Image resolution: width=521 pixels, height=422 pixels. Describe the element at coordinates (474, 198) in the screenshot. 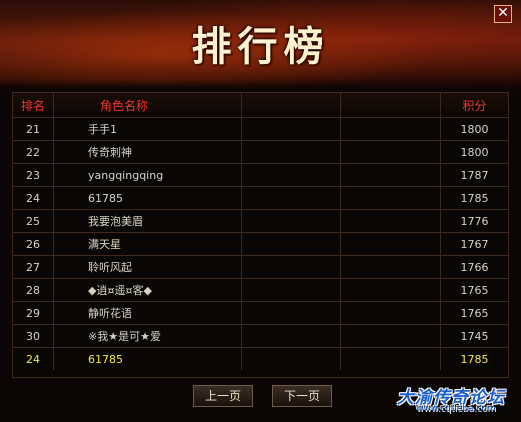

I see `row-score: 1785` at that location.